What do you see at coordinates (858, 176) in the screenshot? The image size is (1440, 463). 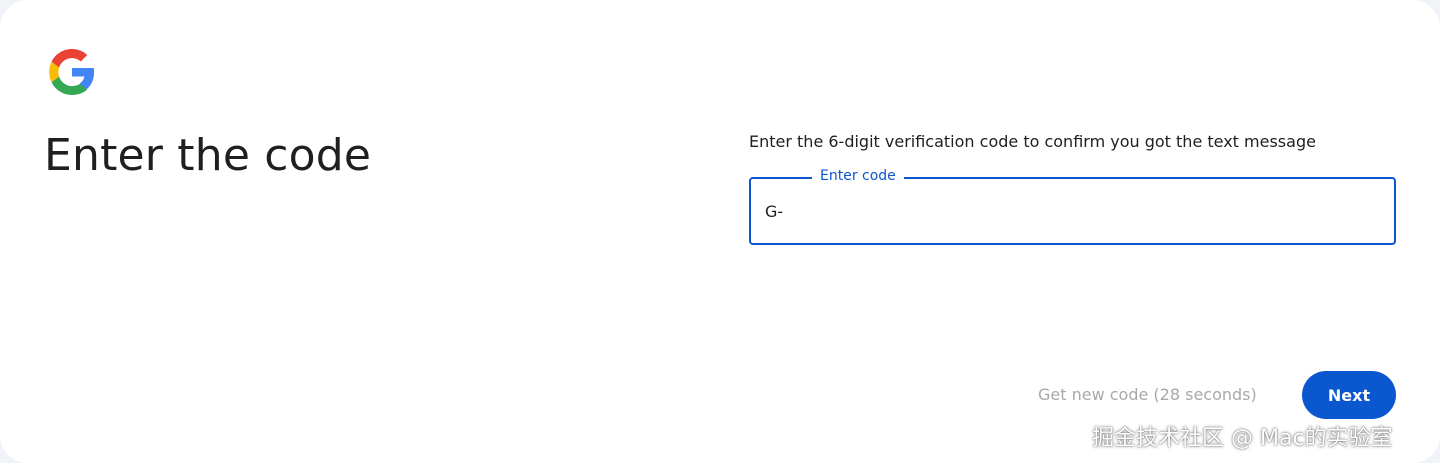 I see `code-field-label: Enter code` at bounding box center [858, 176].